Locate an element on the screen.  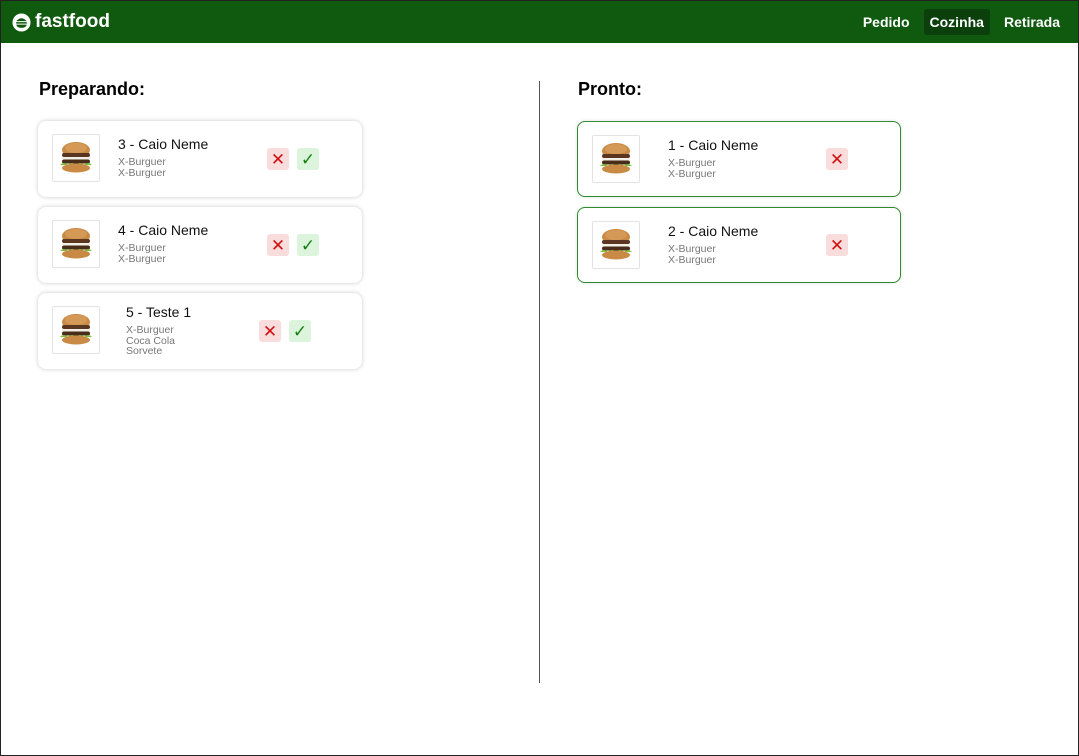
order-title: 1 - Caio Neme is located at coordinates (713, 145).